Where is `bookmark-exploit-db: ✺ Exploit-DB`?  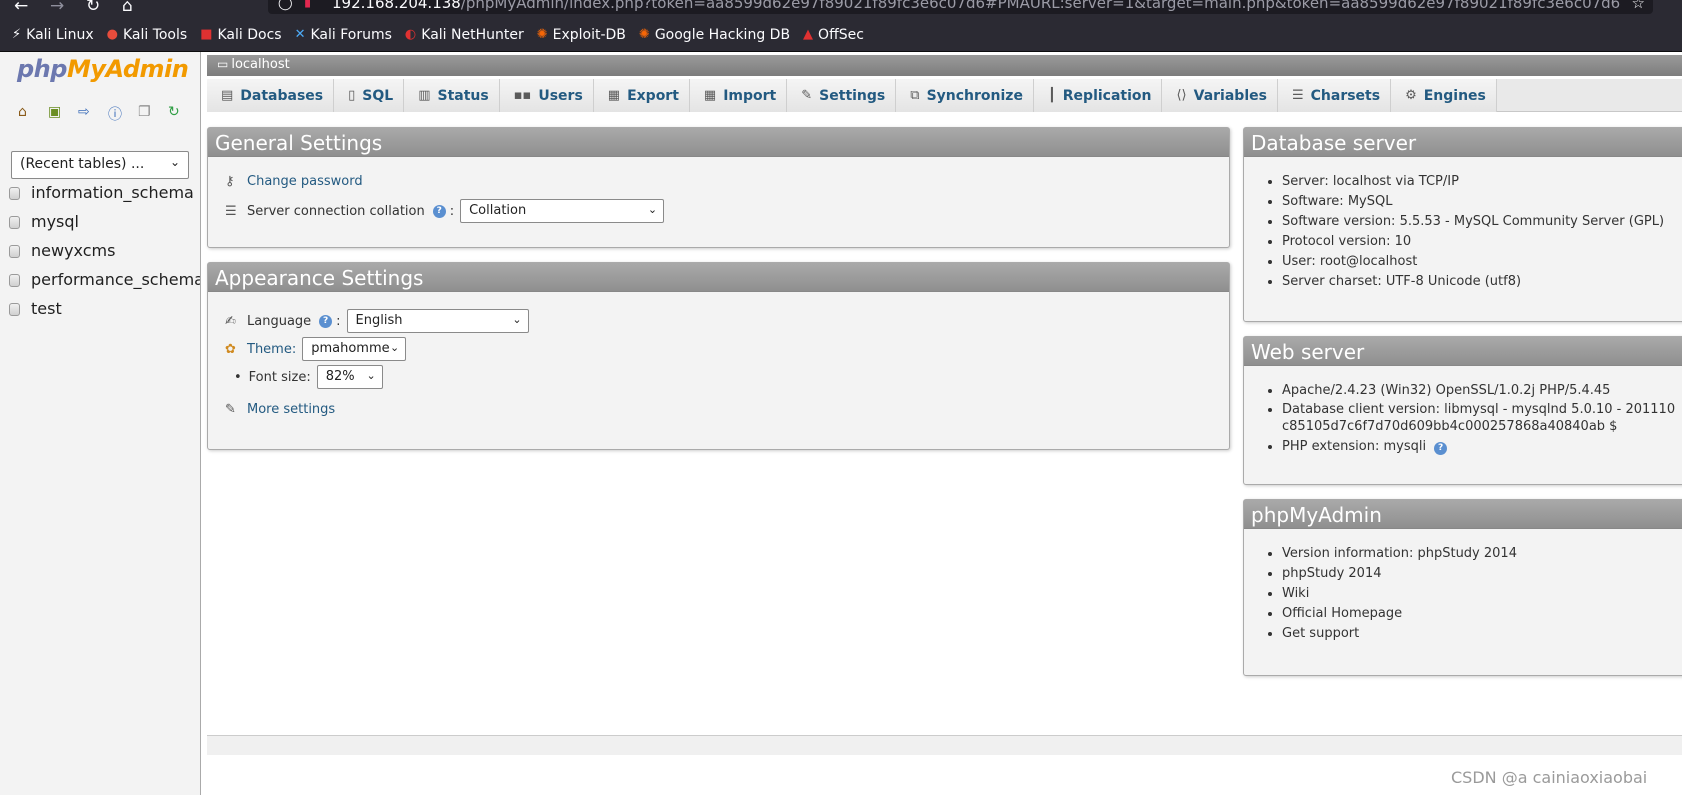 bookmark-exploit-db: ✺ Exploit-DB is located at coordinates (581, 35).